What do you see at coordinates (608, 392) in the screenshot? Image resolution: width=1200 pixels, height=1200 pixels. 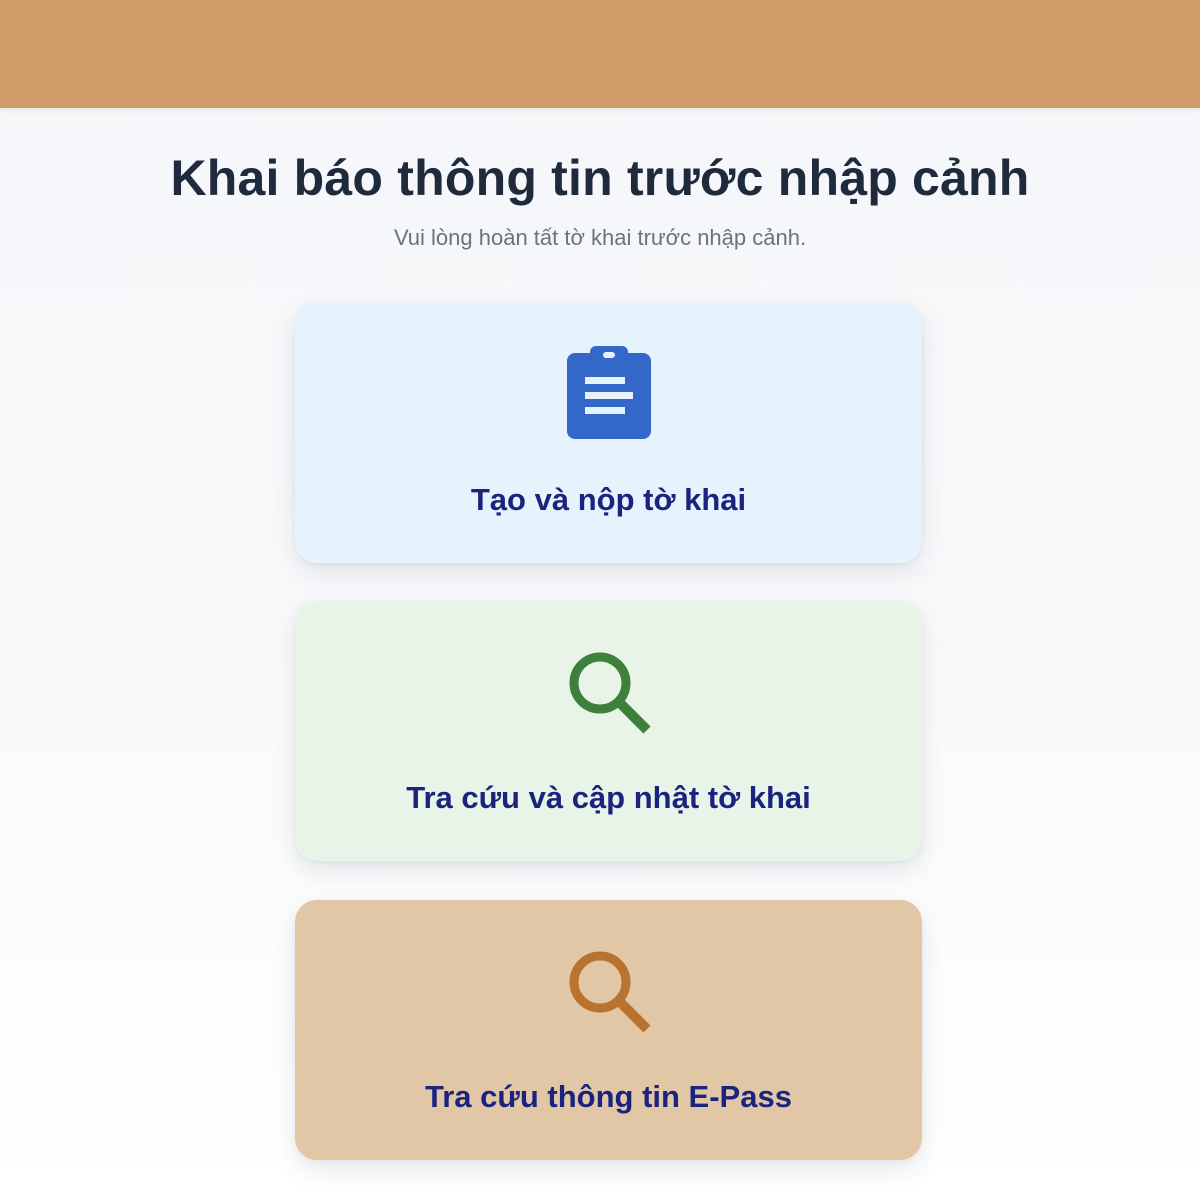 I see `clipboard-icon` at bounding box center [608, 392].